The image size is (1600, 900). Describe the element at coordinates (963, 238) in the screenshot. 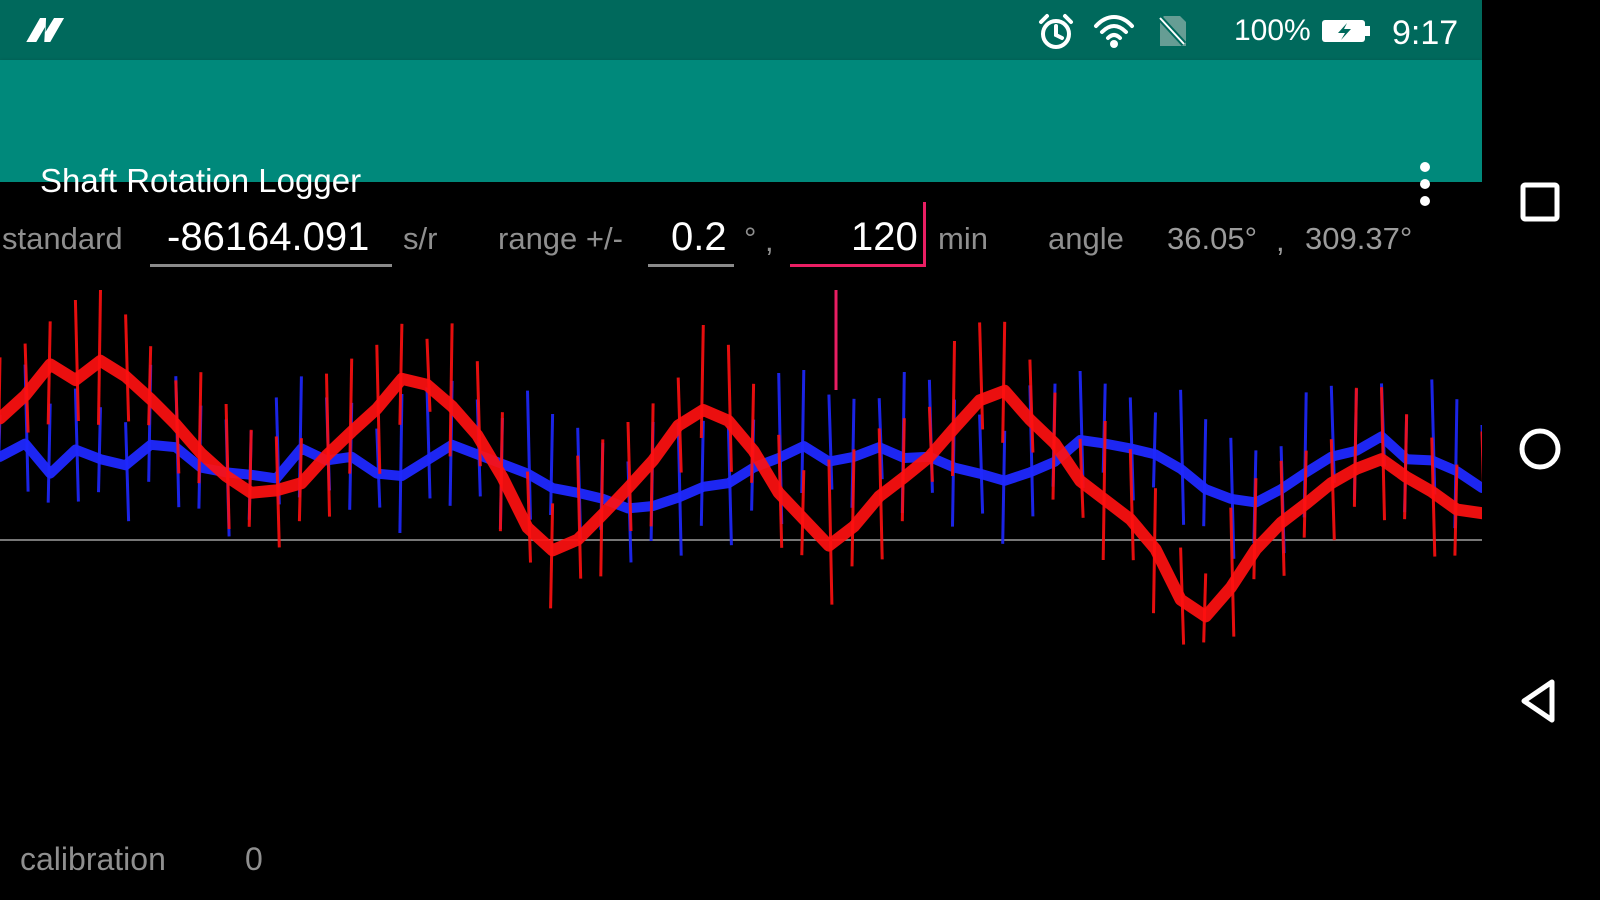

I see `time-unit: min` at that location.